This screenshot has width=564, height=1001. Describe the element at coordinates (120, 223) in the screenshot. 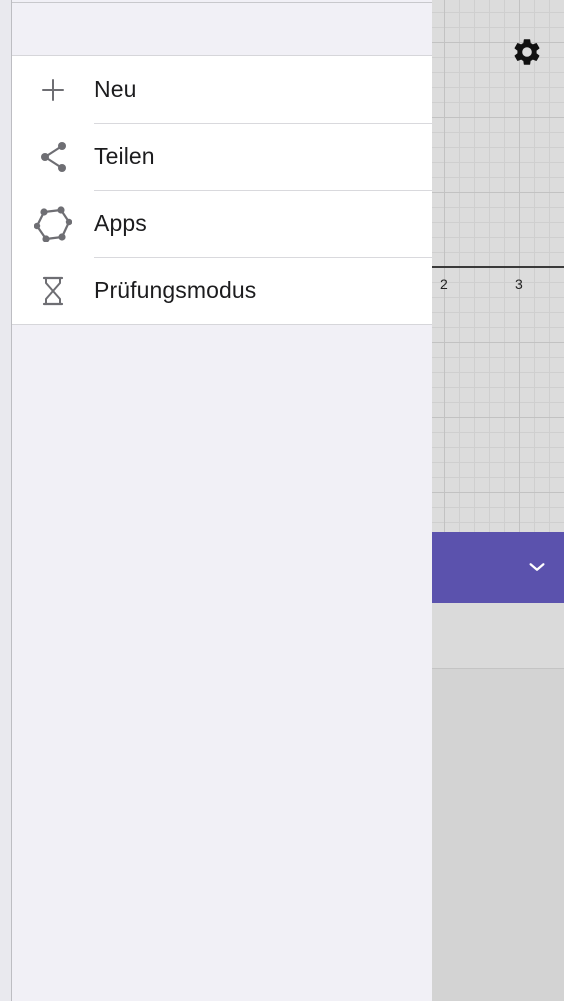

I see `menu-item-label: Apps` at that location.